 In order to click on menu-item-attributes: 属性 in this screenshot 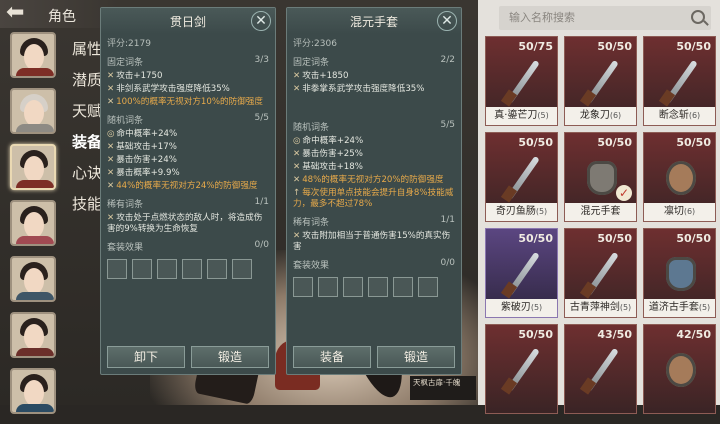, I will do `click(87, 49)`.